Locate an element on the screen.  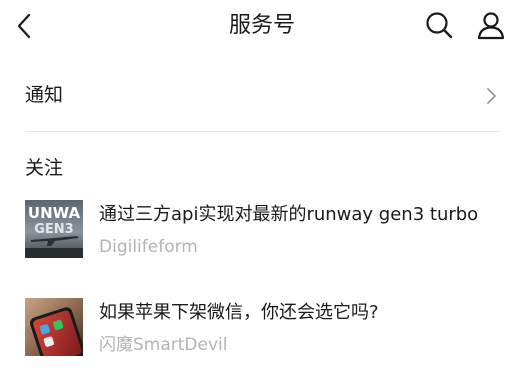
user-icon is located at coordinates (491, 26).